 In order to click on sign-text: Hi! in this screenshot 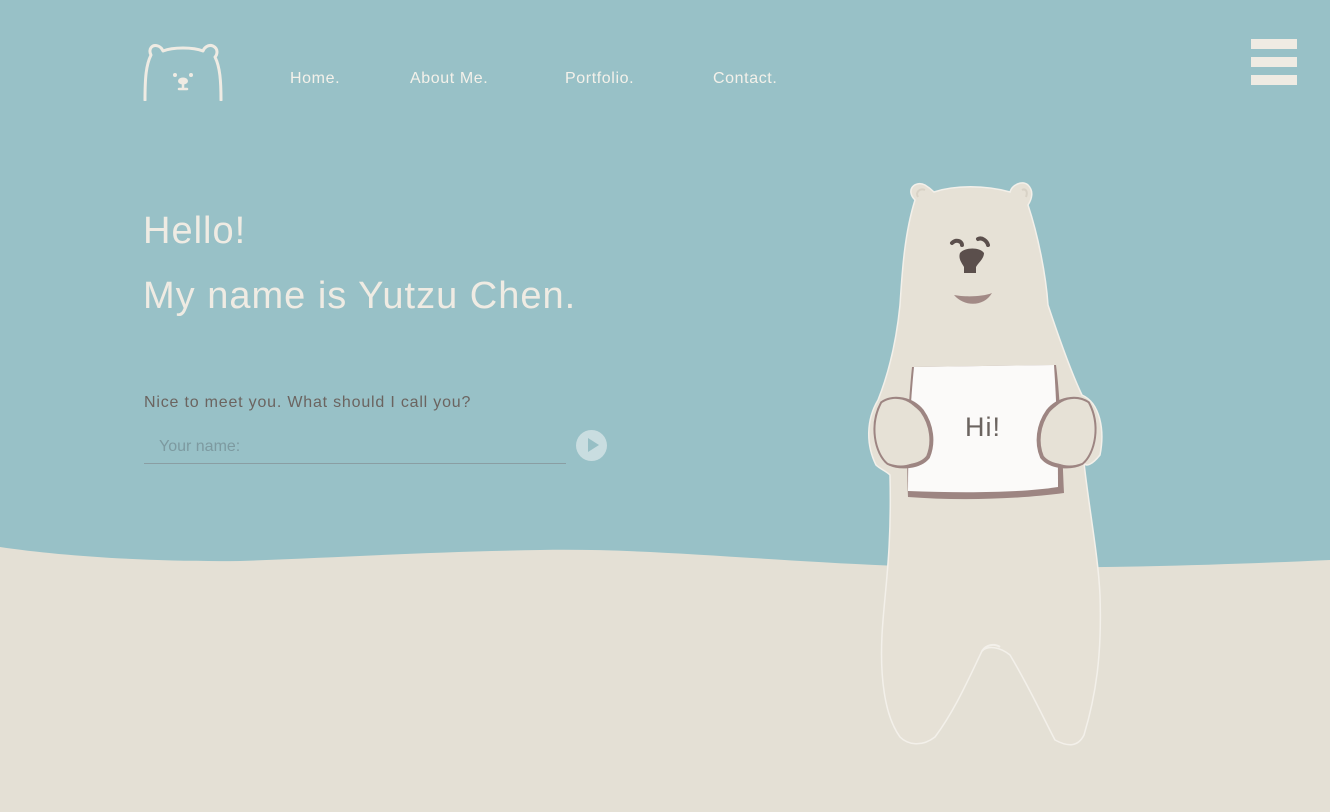, I will do `click(983, 427)`.